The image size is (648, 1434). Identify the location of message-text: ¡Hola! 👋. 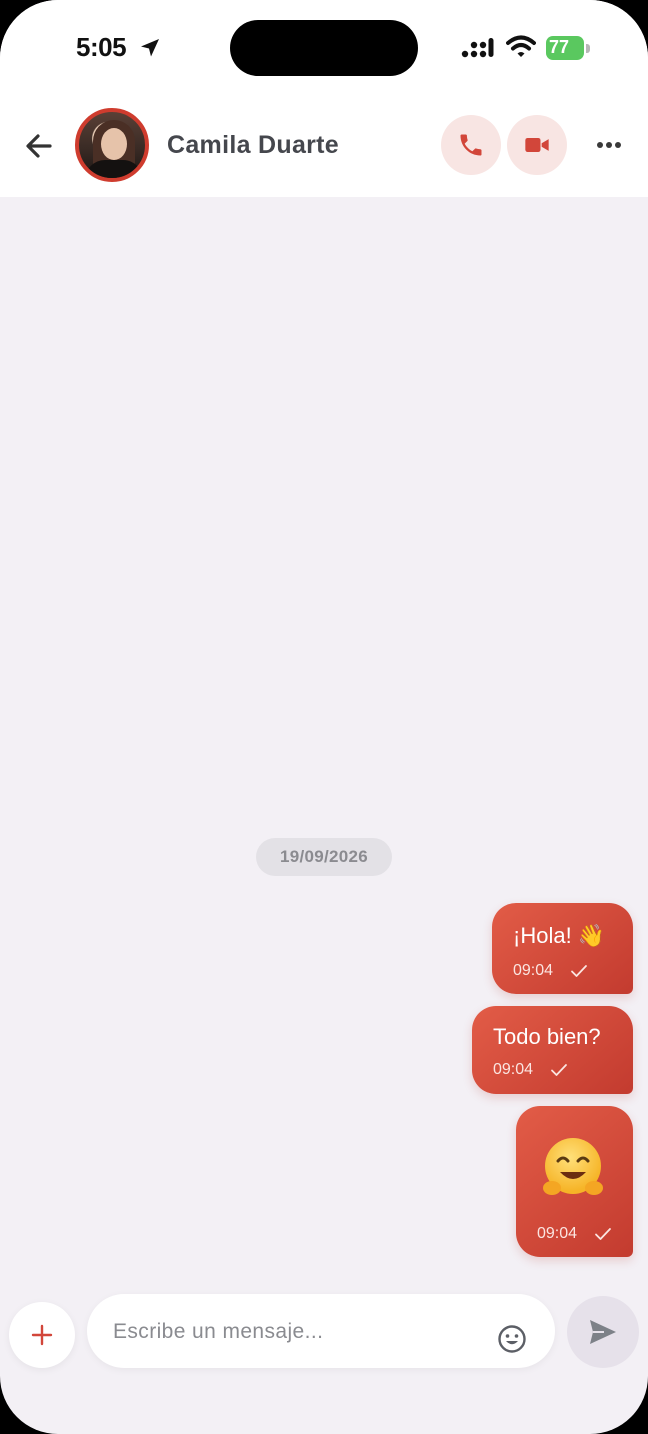
(559, 935).